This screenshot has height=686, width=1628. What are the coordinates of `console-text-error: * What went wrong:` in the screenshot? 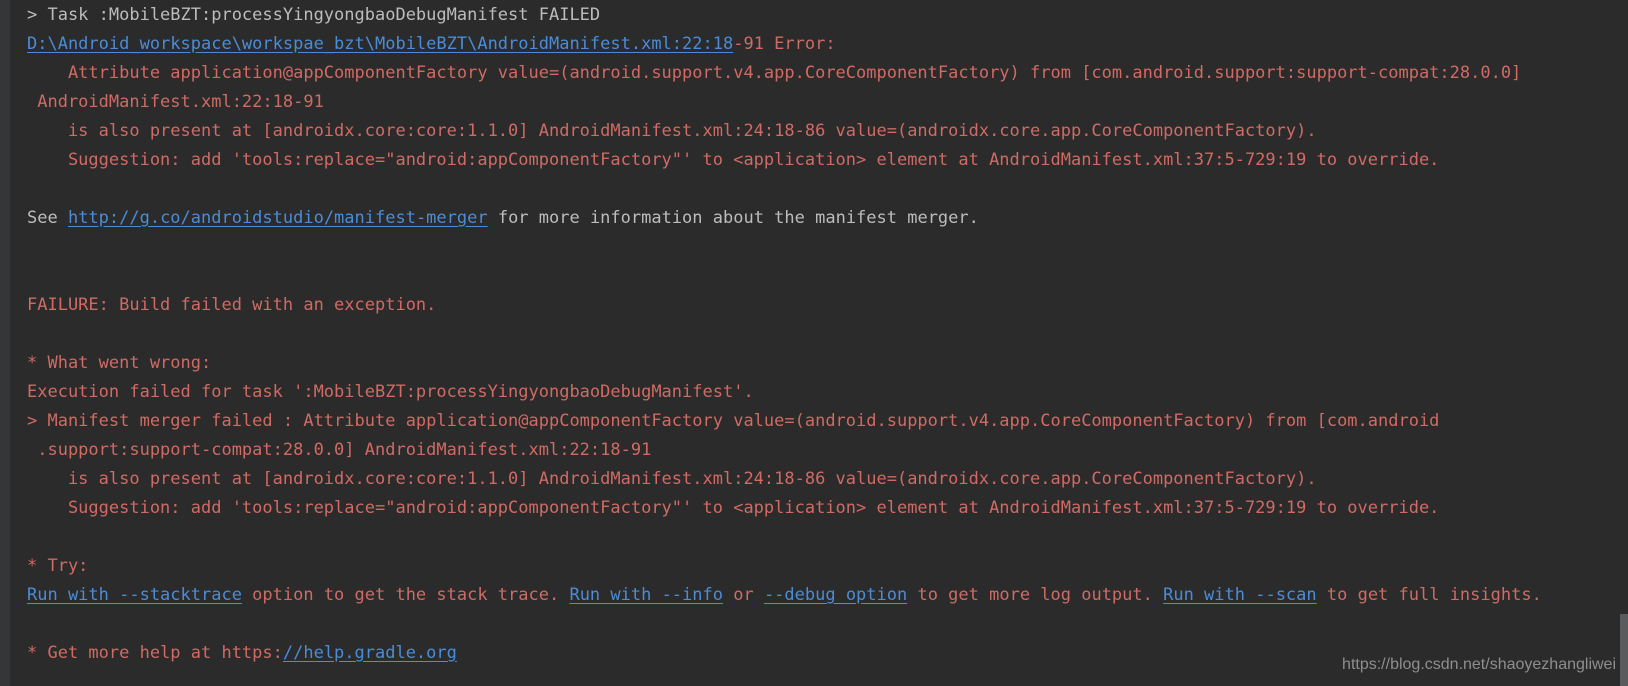 It's located at (119, 363).